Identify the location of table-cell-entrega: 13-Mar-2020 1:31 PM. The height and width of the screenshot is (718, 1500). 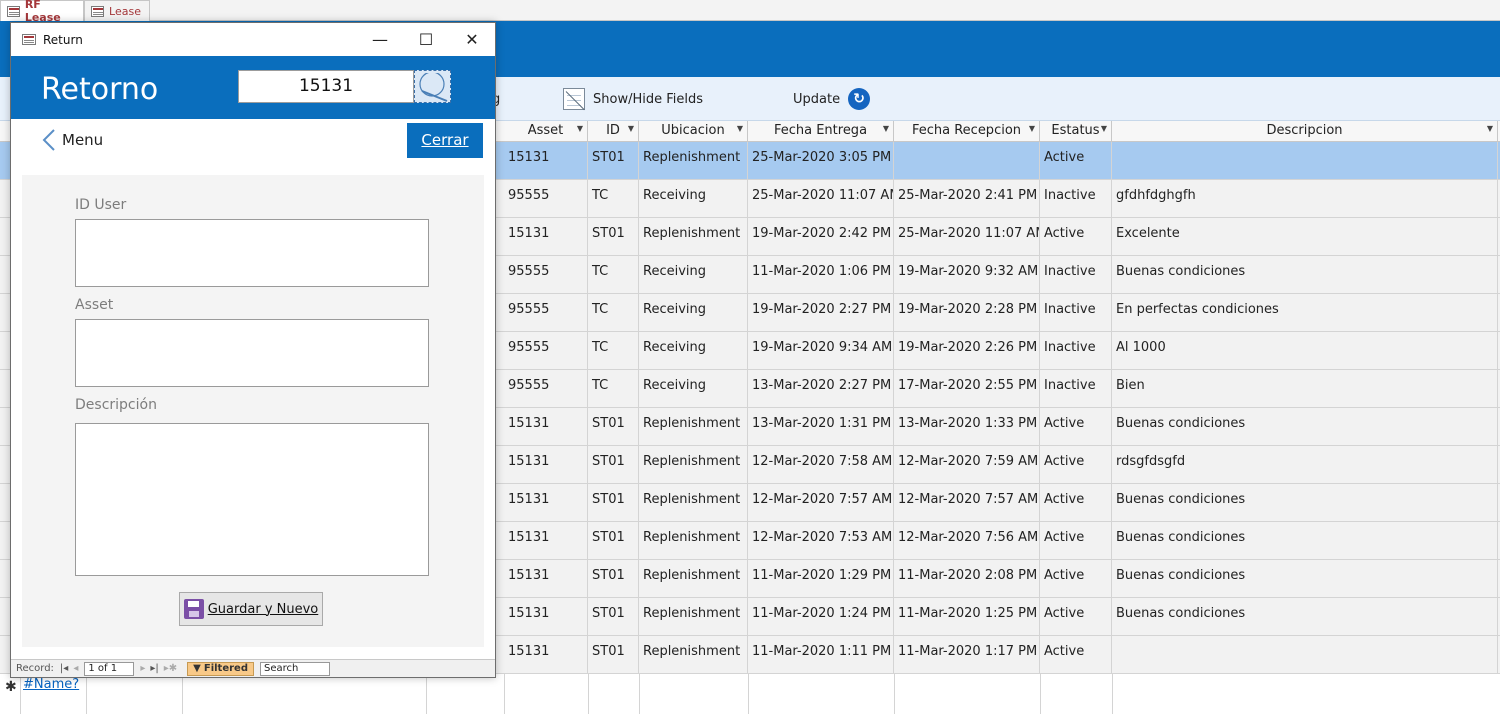
(821, 426).